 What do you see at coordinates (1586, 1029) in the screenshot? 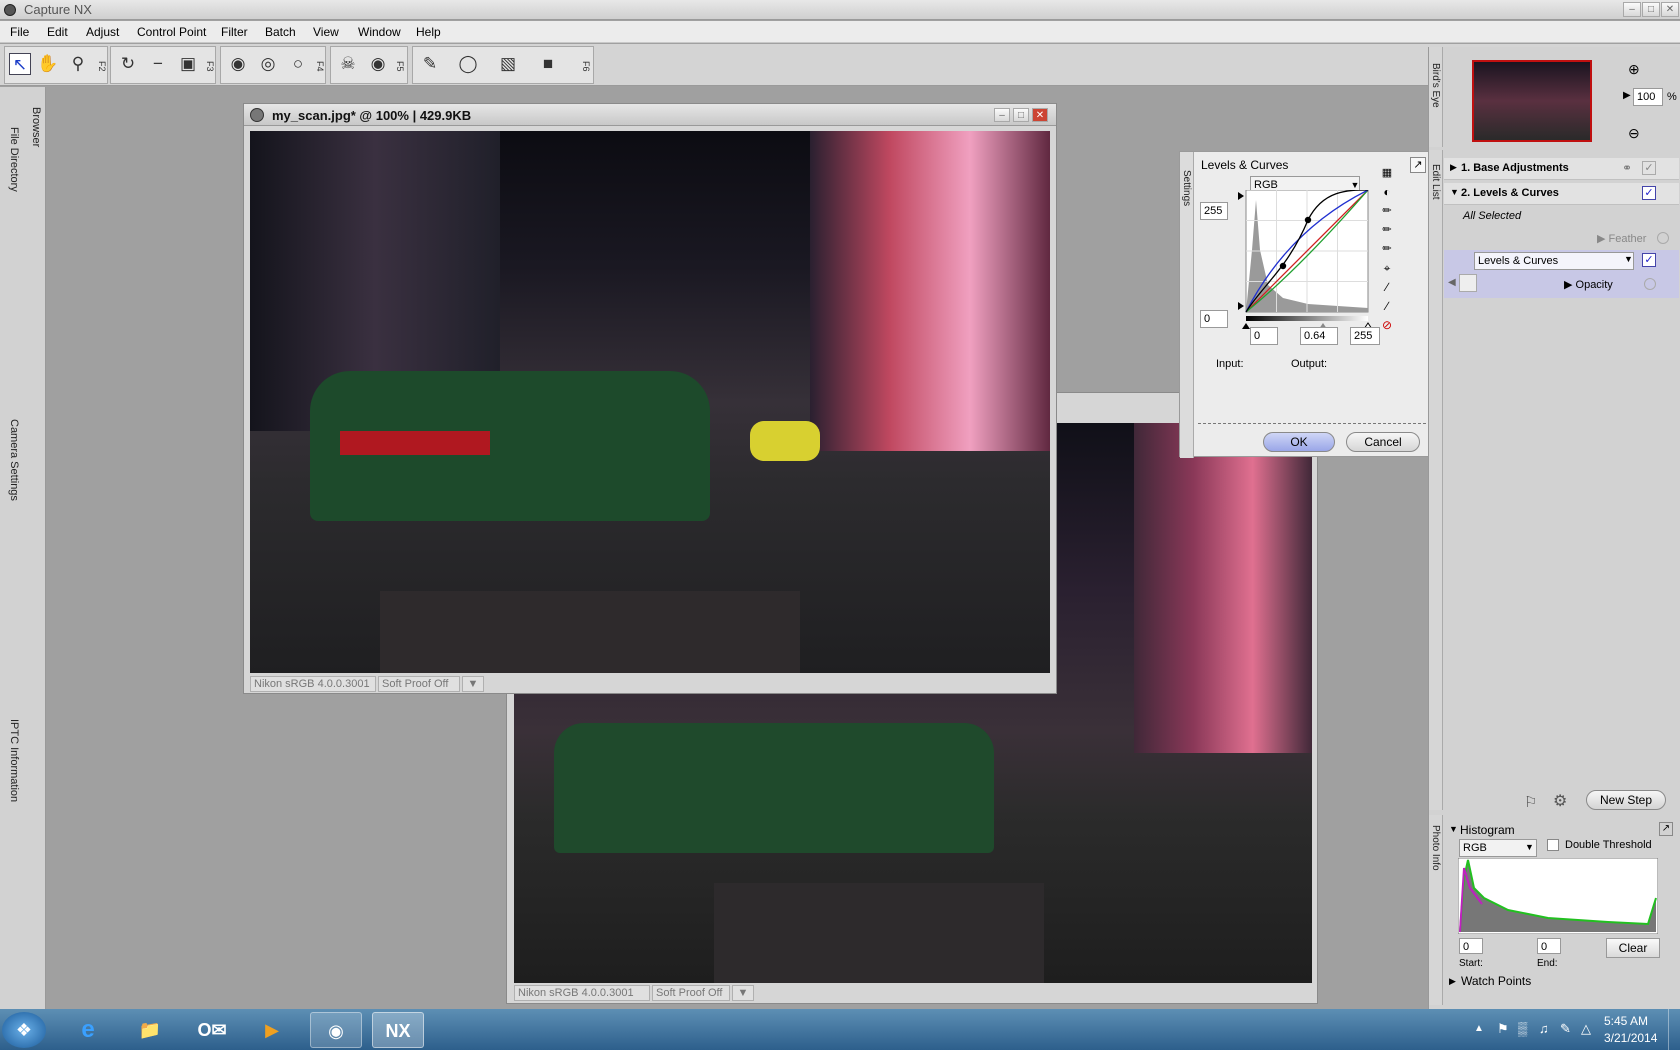
I see `drive-icon: △` at bounding box center [1586, 1029].